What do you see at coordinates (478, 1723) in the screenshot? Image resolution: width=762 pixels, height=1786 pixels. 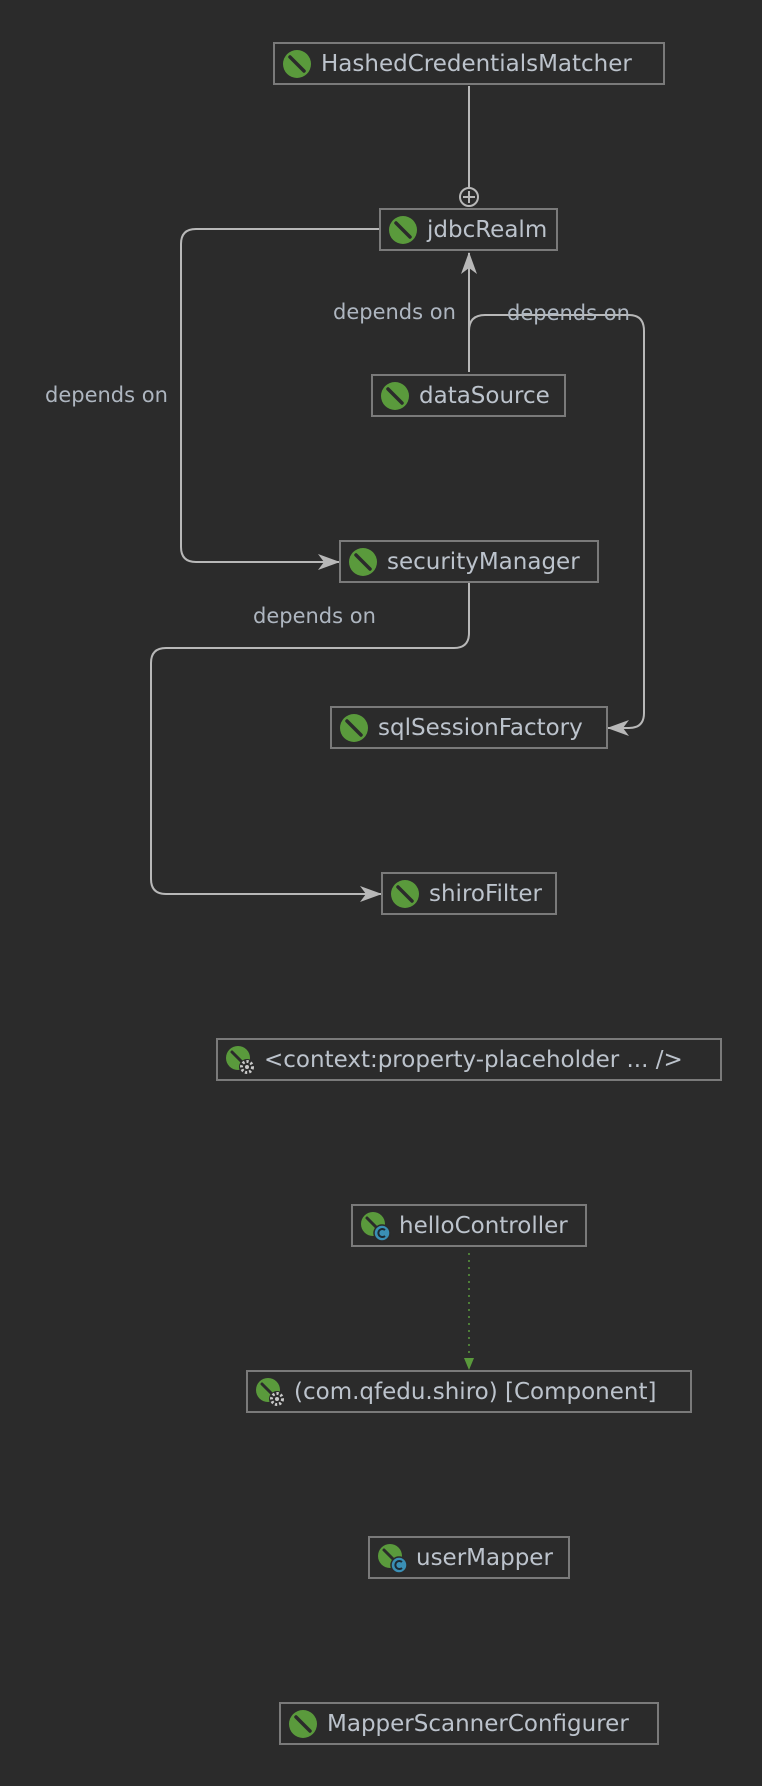 I see `node-label: MapperScannerConfigurer` at bounding box center [478, 1723].